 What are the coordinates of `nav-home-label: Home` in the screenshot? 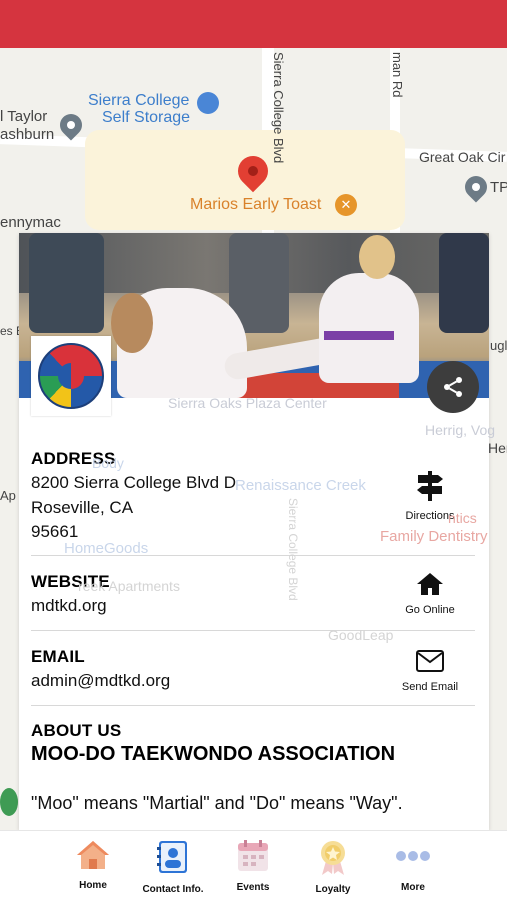 It's located at (93, 885).